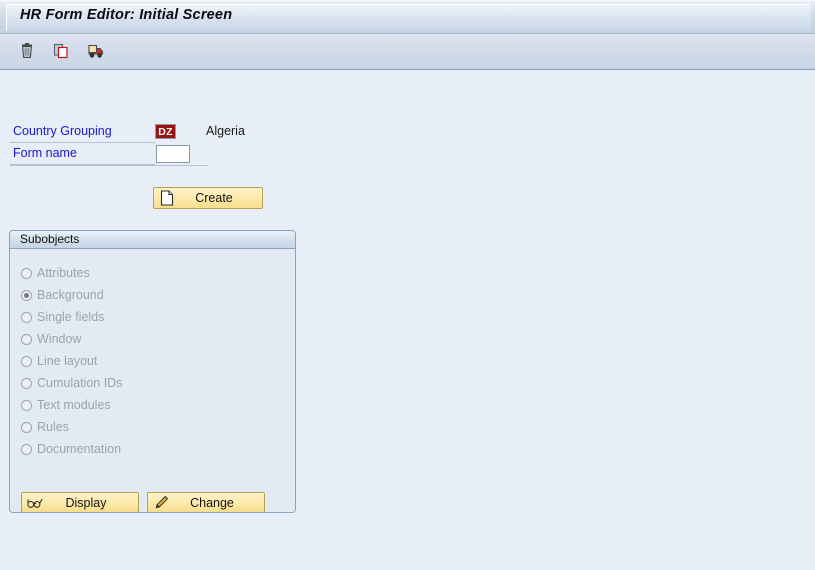 This screenshot has height=570, width=815. Describe the element at coordinates (152, 240) in the screenshot. I see `subobjects-panel-title: Subobjects` at that location.